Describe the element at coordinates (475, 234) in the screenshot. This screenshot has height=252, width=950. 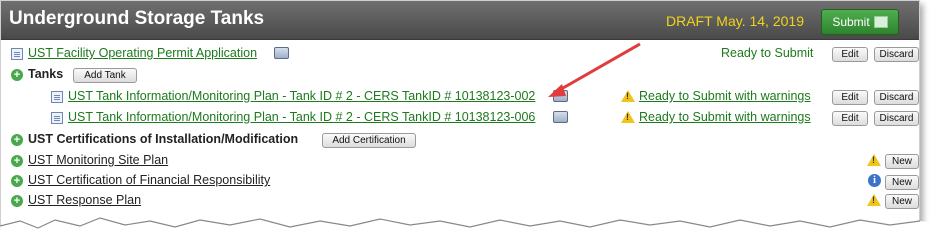
I see `torn-edge` at that location.